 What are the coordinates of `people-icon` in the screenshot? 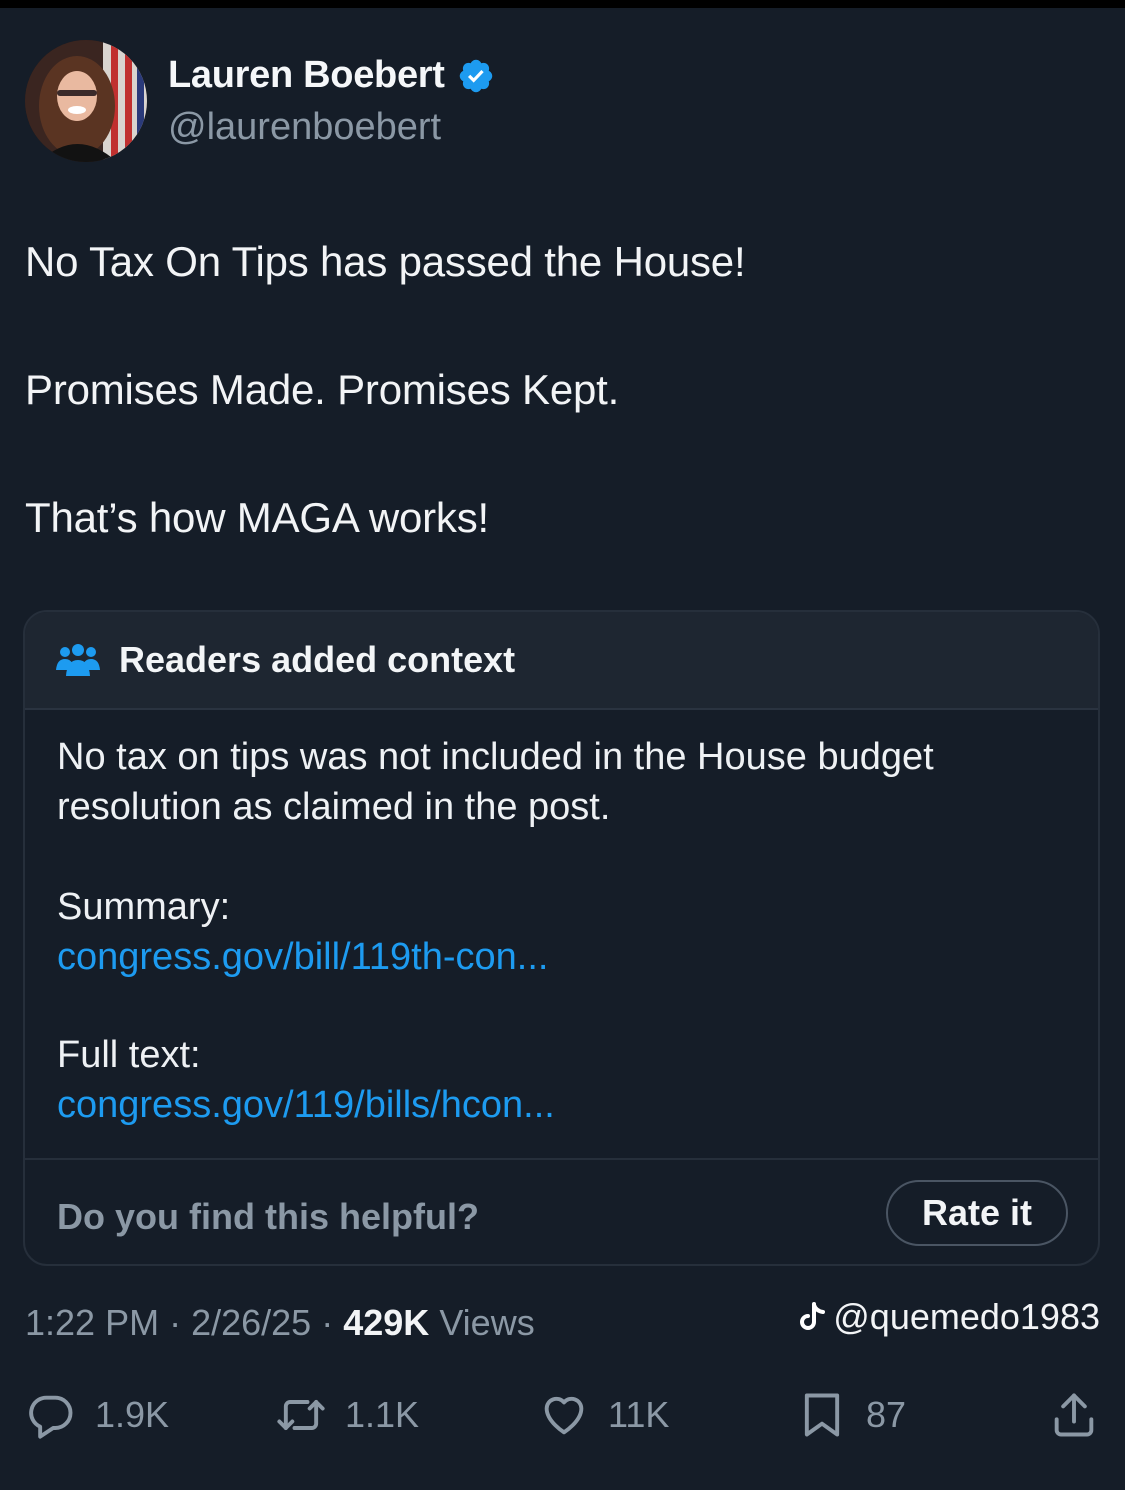 It's located at (78, 660).